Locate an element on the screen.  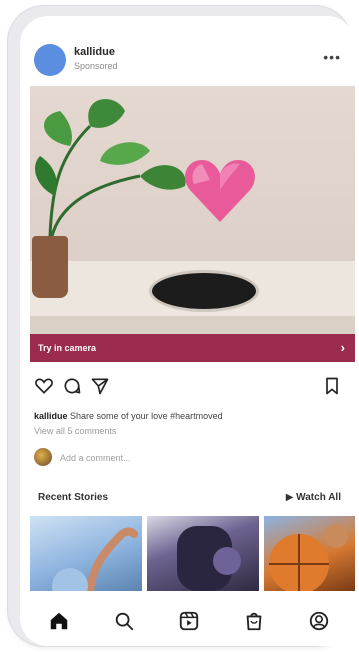
caption-username: kallidue is located at coordinates (51, 416).